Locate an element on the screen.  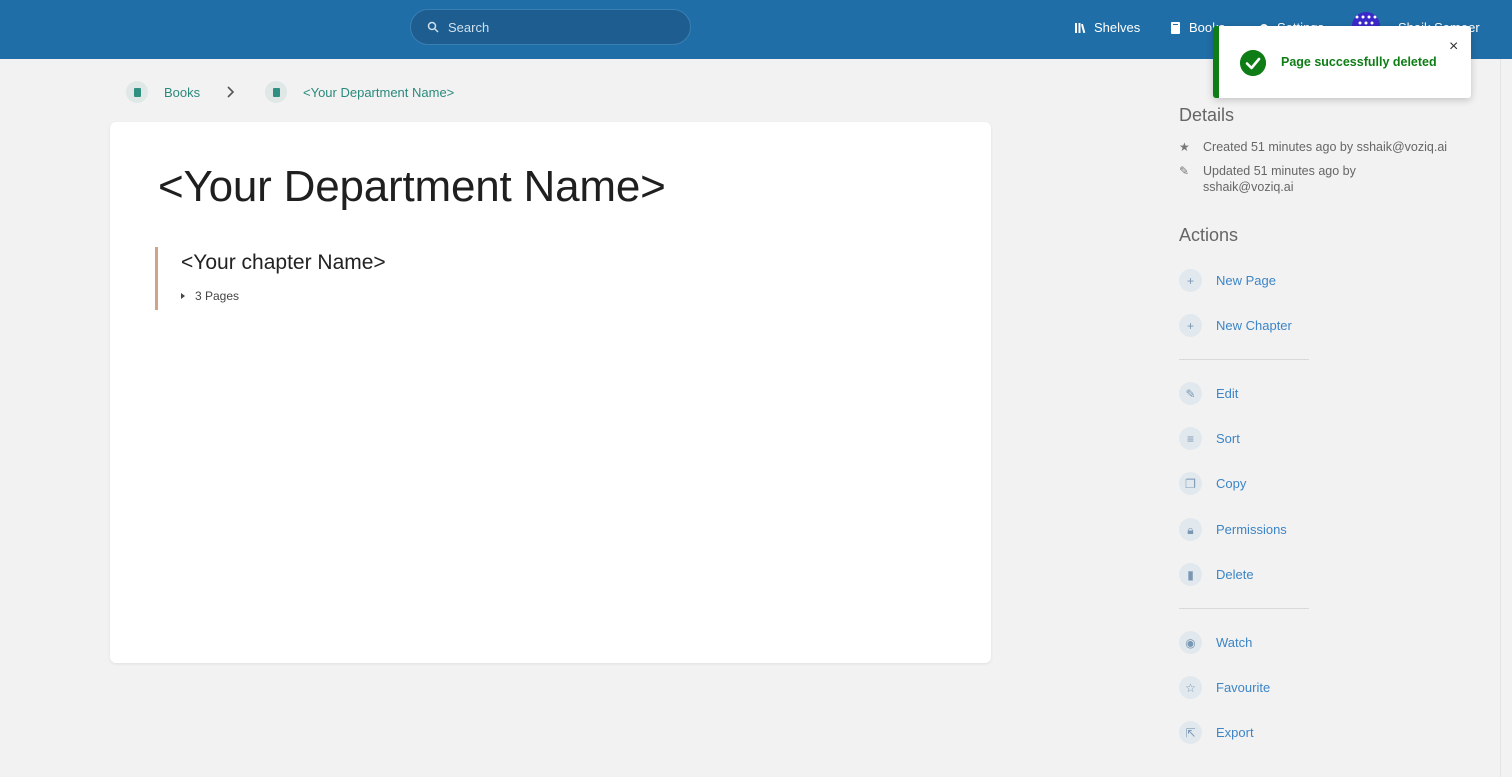
breadcrumb-books: Books is located at coordinates (163, 92).